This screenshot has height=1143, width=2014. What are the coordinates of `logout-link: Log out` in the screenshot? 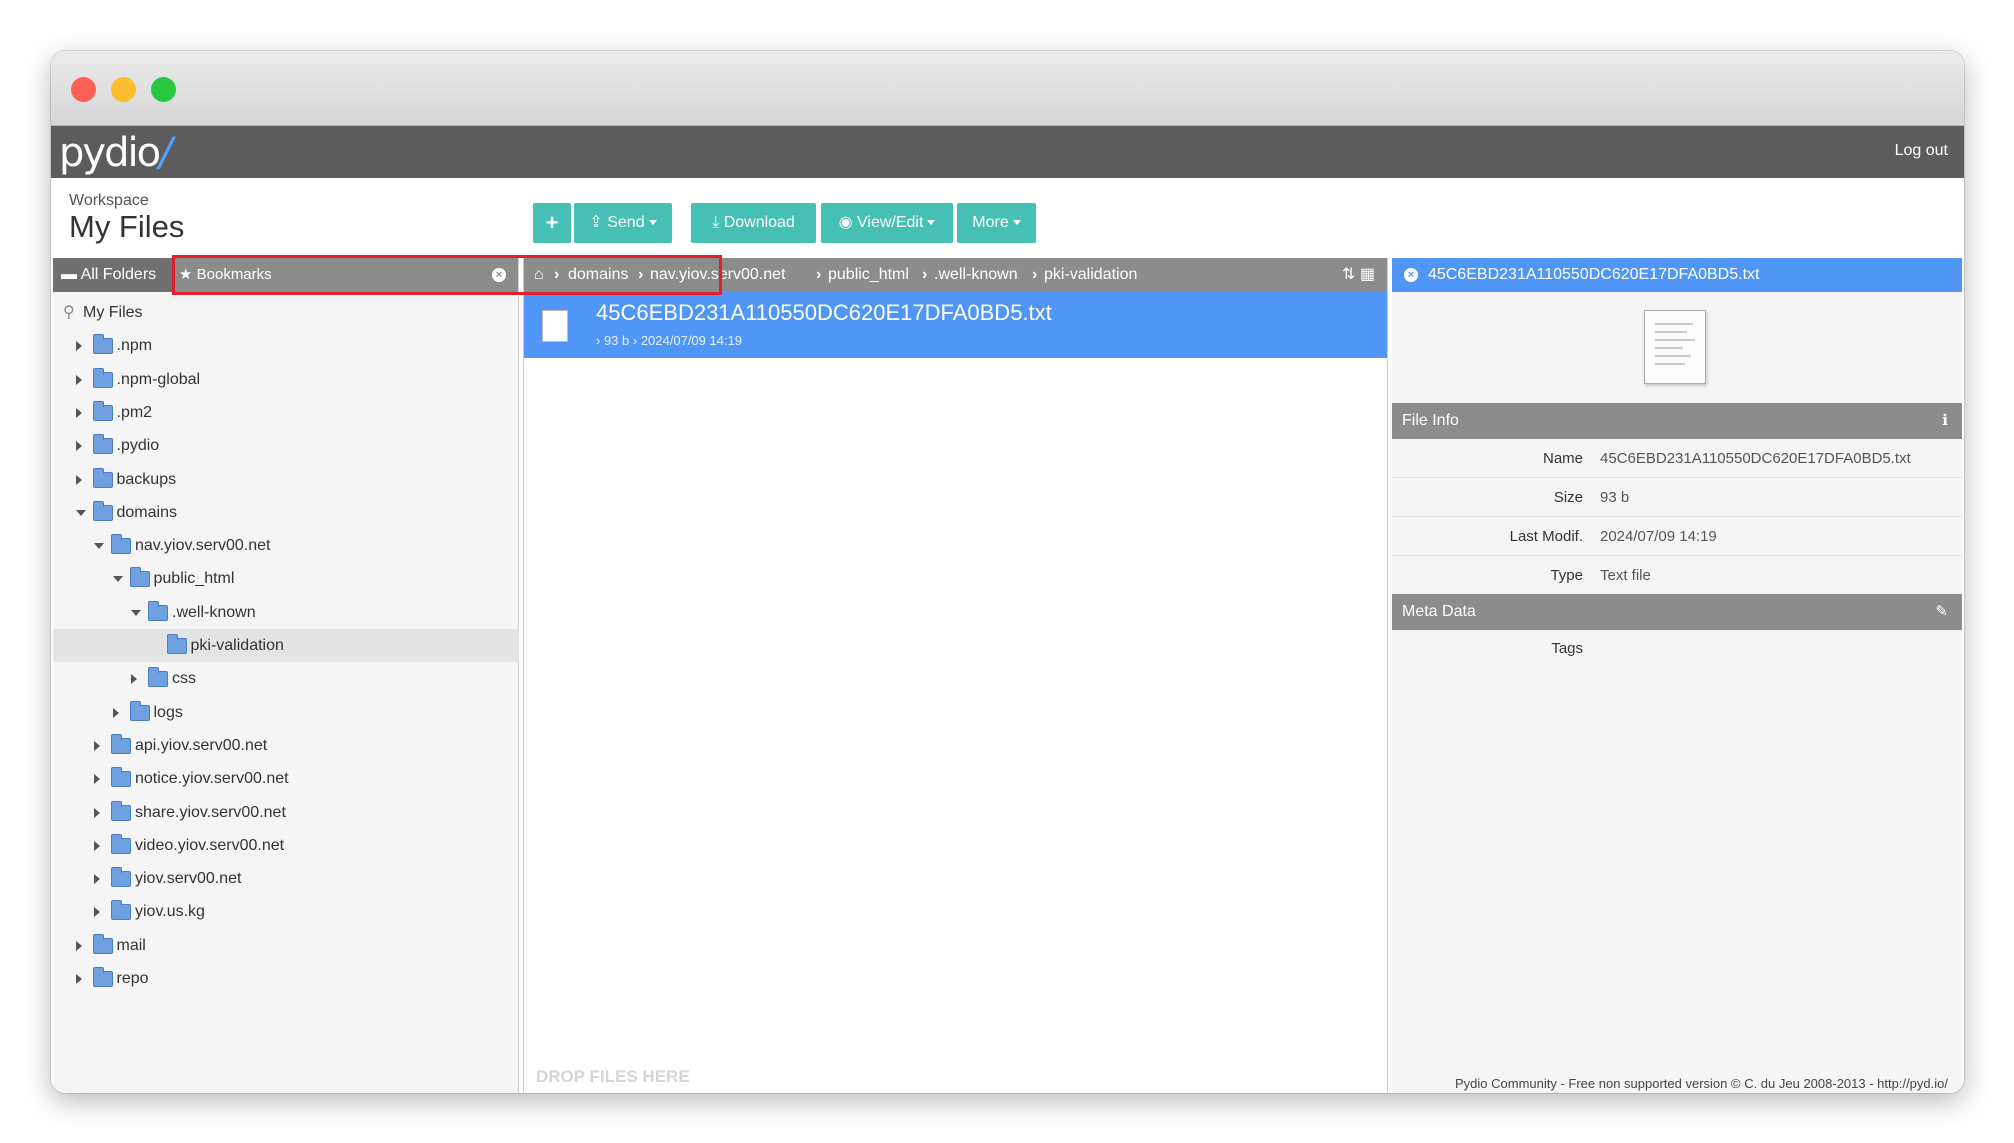 It's located at (1921, 151).